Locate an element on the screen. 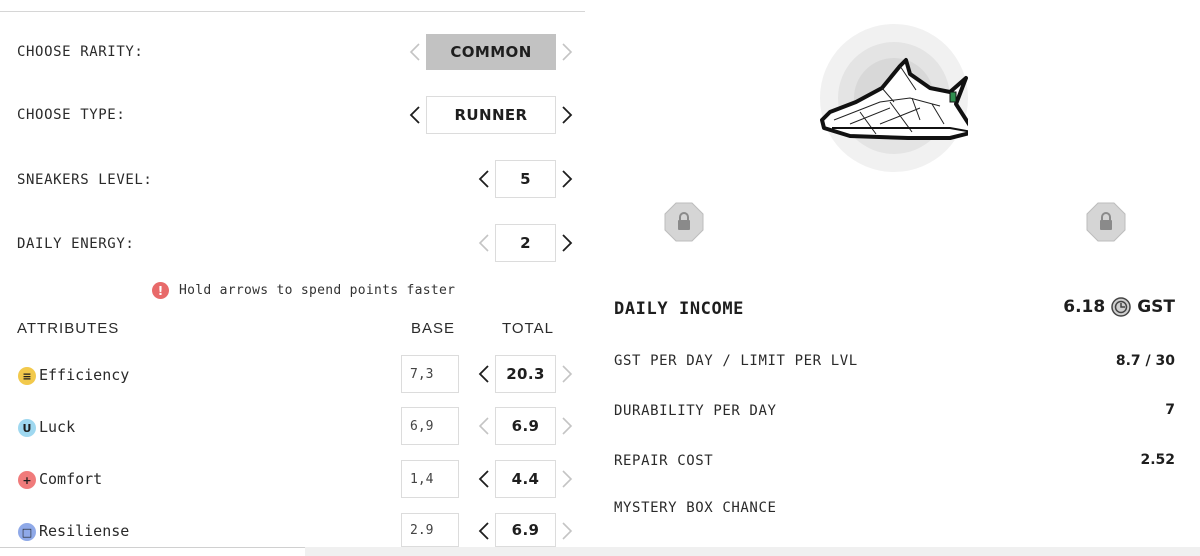  type-prev-button is located at coordinates (415, 115).